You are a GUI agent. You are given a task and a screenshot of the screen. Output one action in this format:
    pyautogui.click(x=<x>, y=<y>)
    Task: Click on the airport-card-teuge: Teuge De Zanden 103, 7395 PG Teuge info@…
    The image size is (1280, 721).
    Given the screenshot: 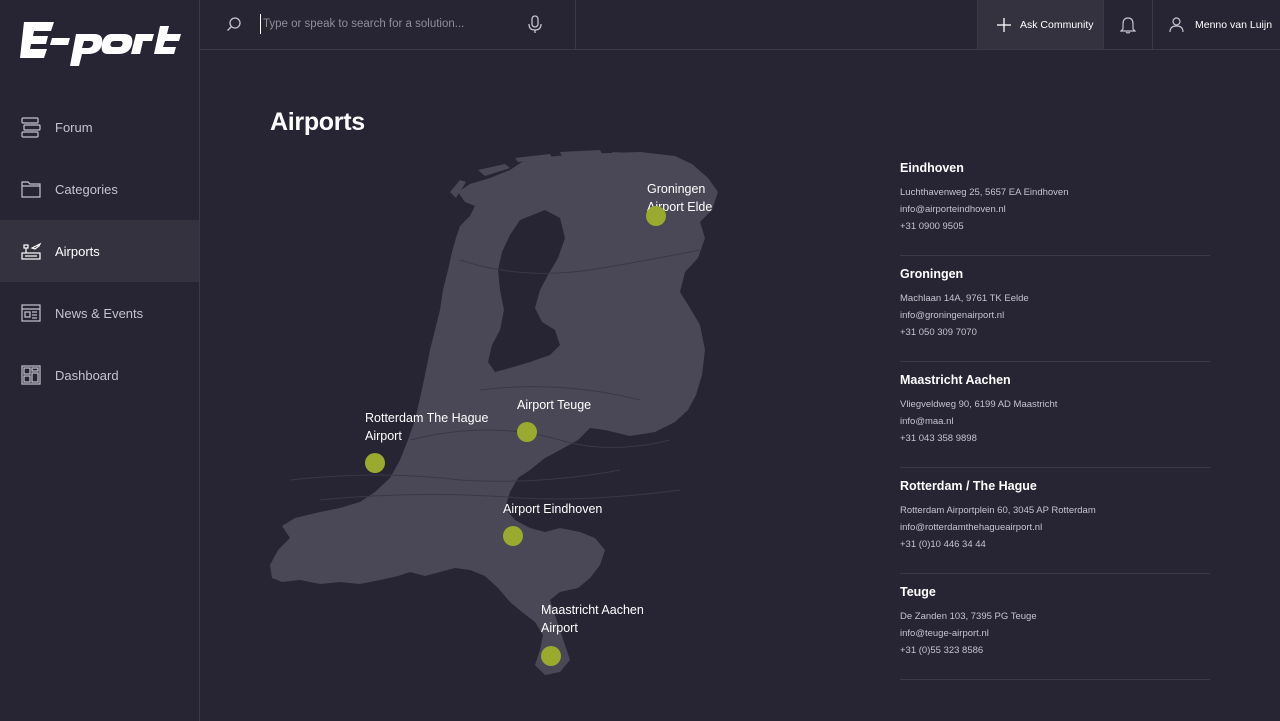 What is the action you would take?
    pyautogui.click(x=1055, y=627)
    